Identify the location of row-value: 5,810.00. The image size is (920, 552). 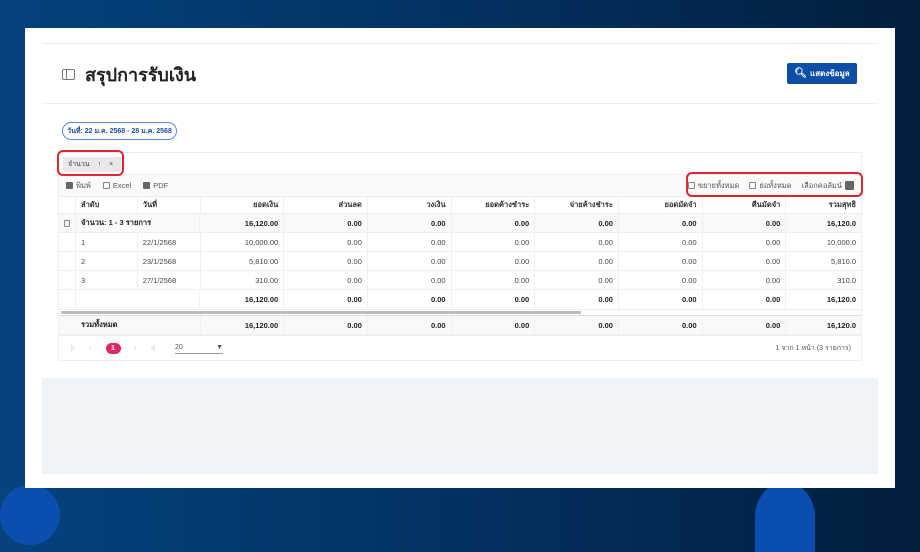
(243, 261).